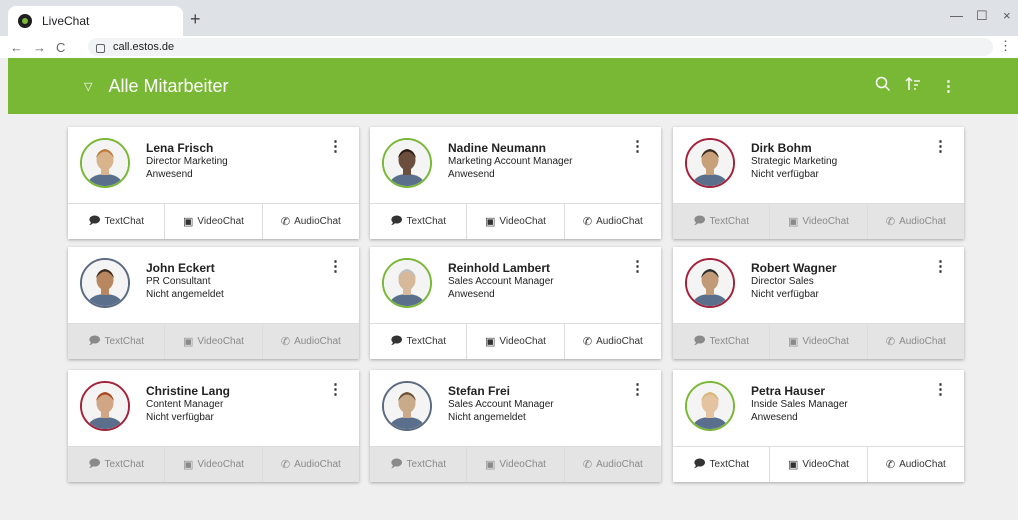 This screenshot has height=520, width=1018. What do you see at coordinates (1007, 15) in the screenshot?
I see `close-icon: ×` at bounding box center [1007, 15].